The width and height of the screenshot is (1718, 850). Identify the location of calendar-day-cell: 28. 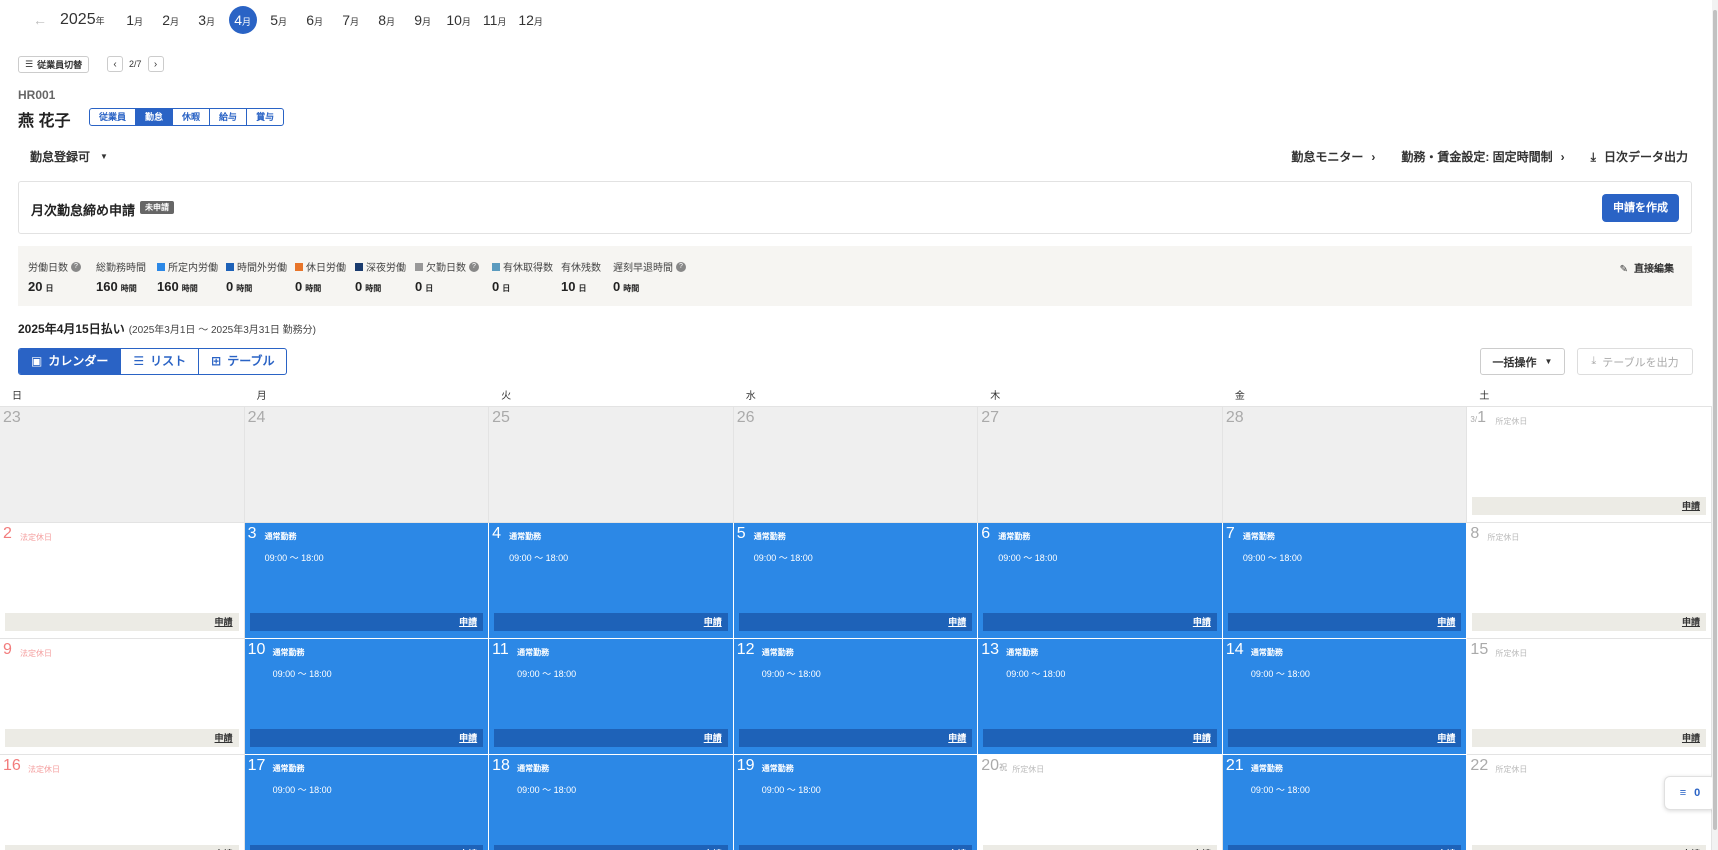
(1345, 465).